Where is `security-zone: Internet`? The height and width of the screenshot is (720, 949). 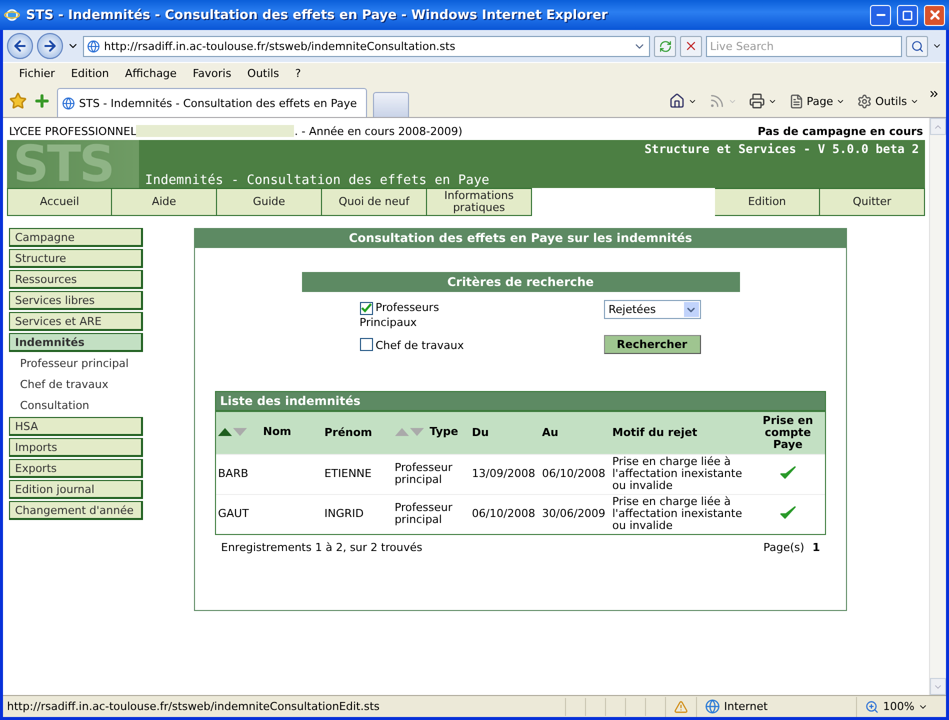
security-zone: Internet is located at coordinates (746, 706).